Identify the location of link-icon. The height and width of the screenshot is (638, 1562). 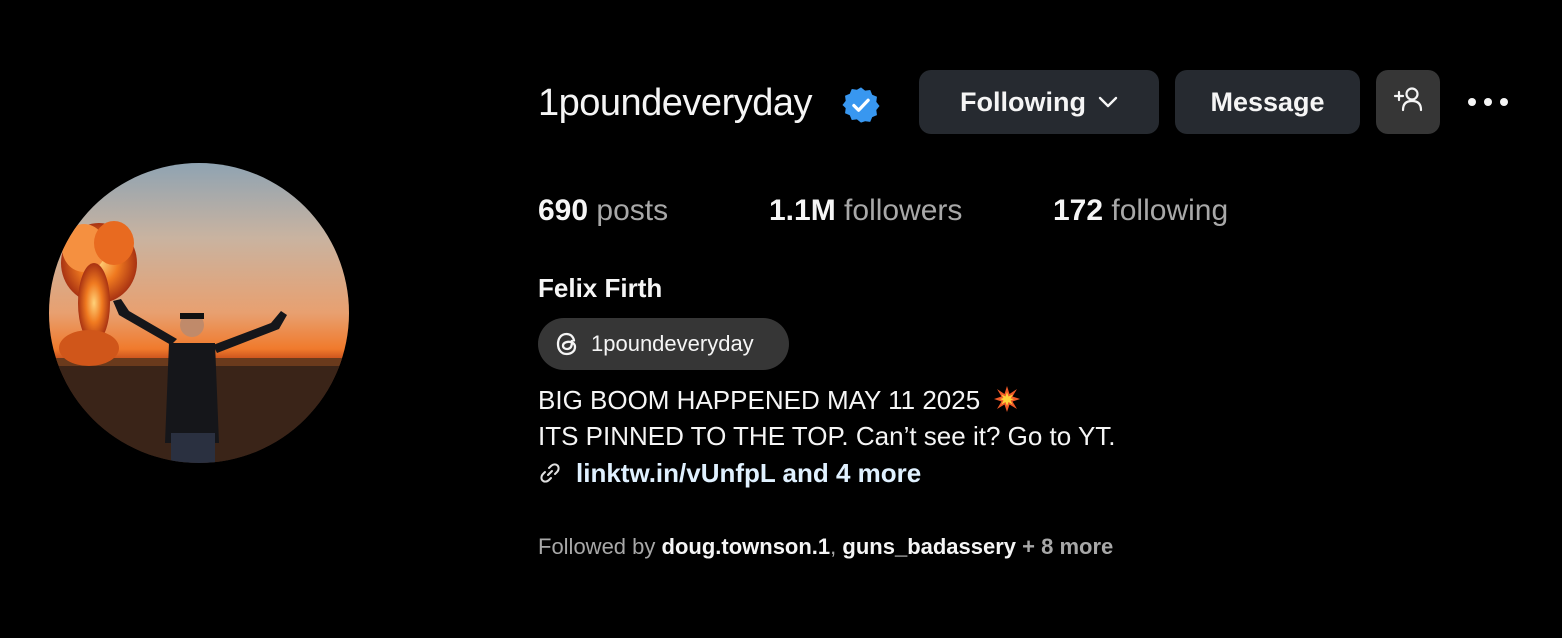
(550, 473).